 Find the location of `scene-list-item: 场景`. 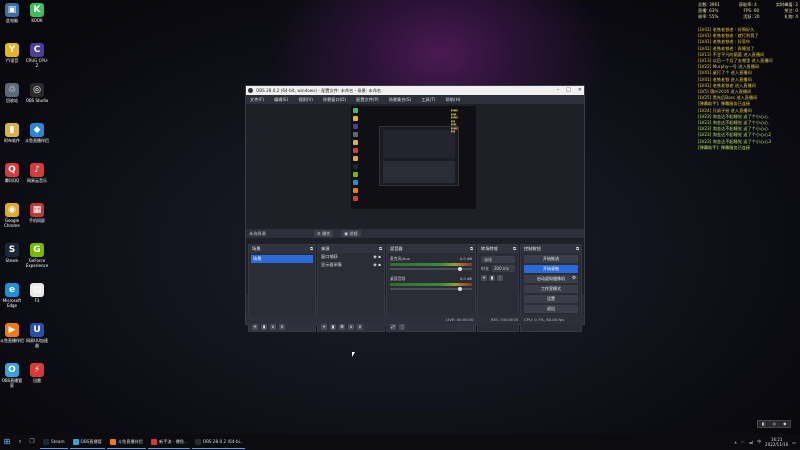

scene-list-item: 场景 is located at coordinates (282, 259).